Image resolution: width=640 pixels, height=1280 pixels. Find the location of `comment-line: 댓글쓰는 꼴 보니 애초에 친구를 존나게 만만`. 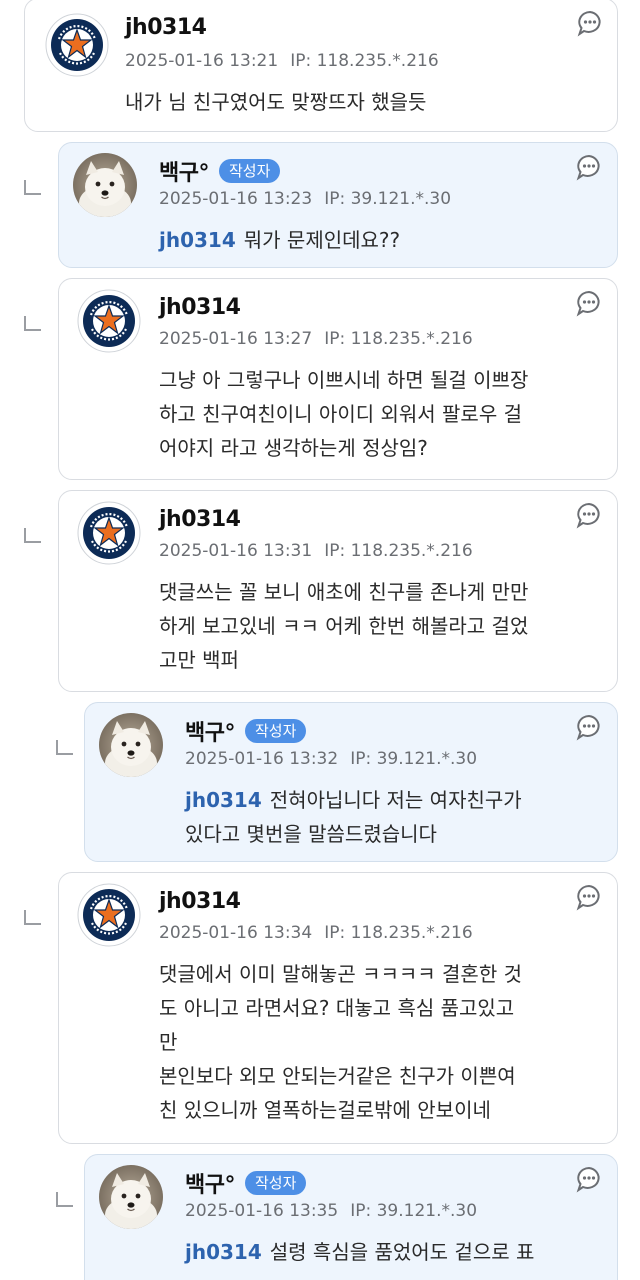

comment-line: 댓글쓰는 꼴 보니 애초에 친구를 존나게 만만 is located at coordinates (344, 592).